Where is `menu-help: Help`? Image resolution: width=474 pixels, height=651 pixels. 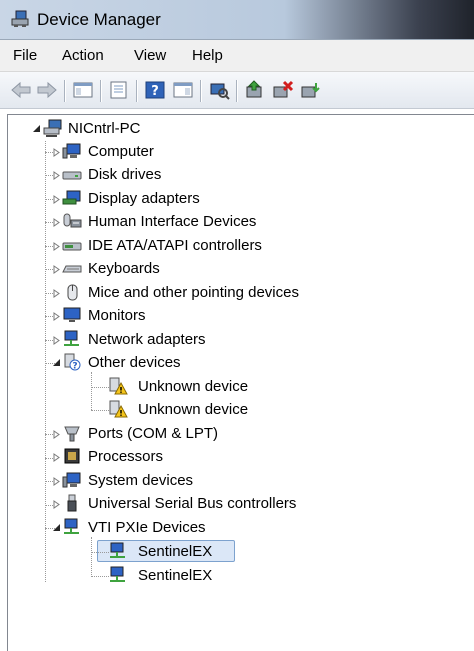
menu-help: Help is located at coordinates (207, 55).